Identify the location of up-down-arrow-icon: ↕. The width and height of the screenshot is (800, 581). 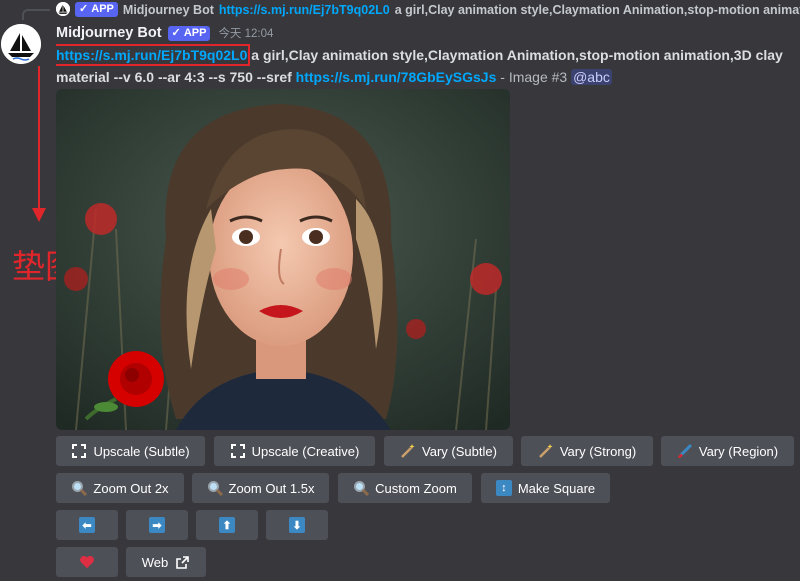
(503, 488).